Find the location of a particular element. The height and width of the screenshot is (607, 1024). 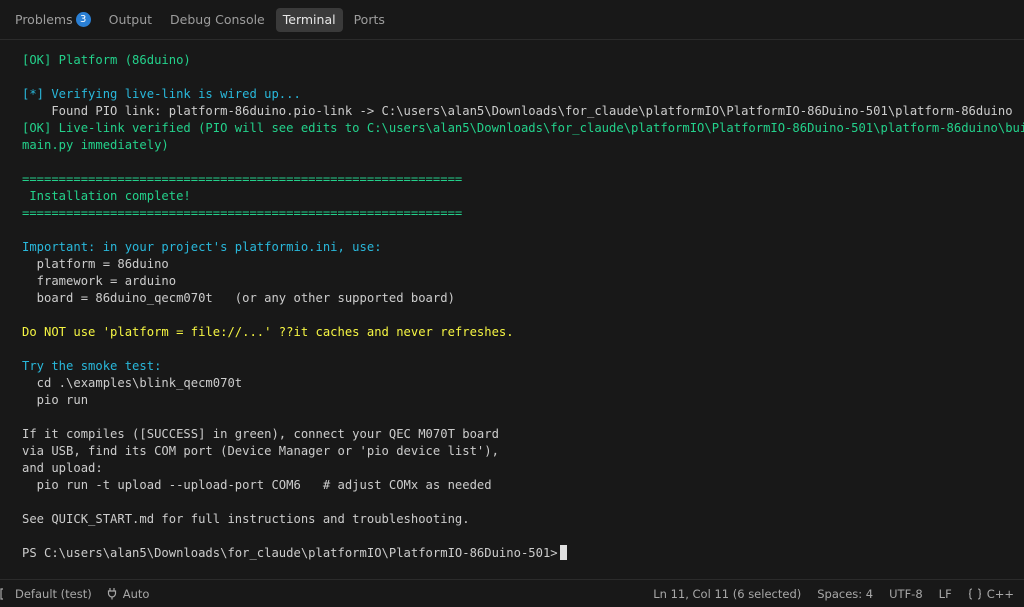

problems-count-badge: 3 is located at coordinates (83, 19).